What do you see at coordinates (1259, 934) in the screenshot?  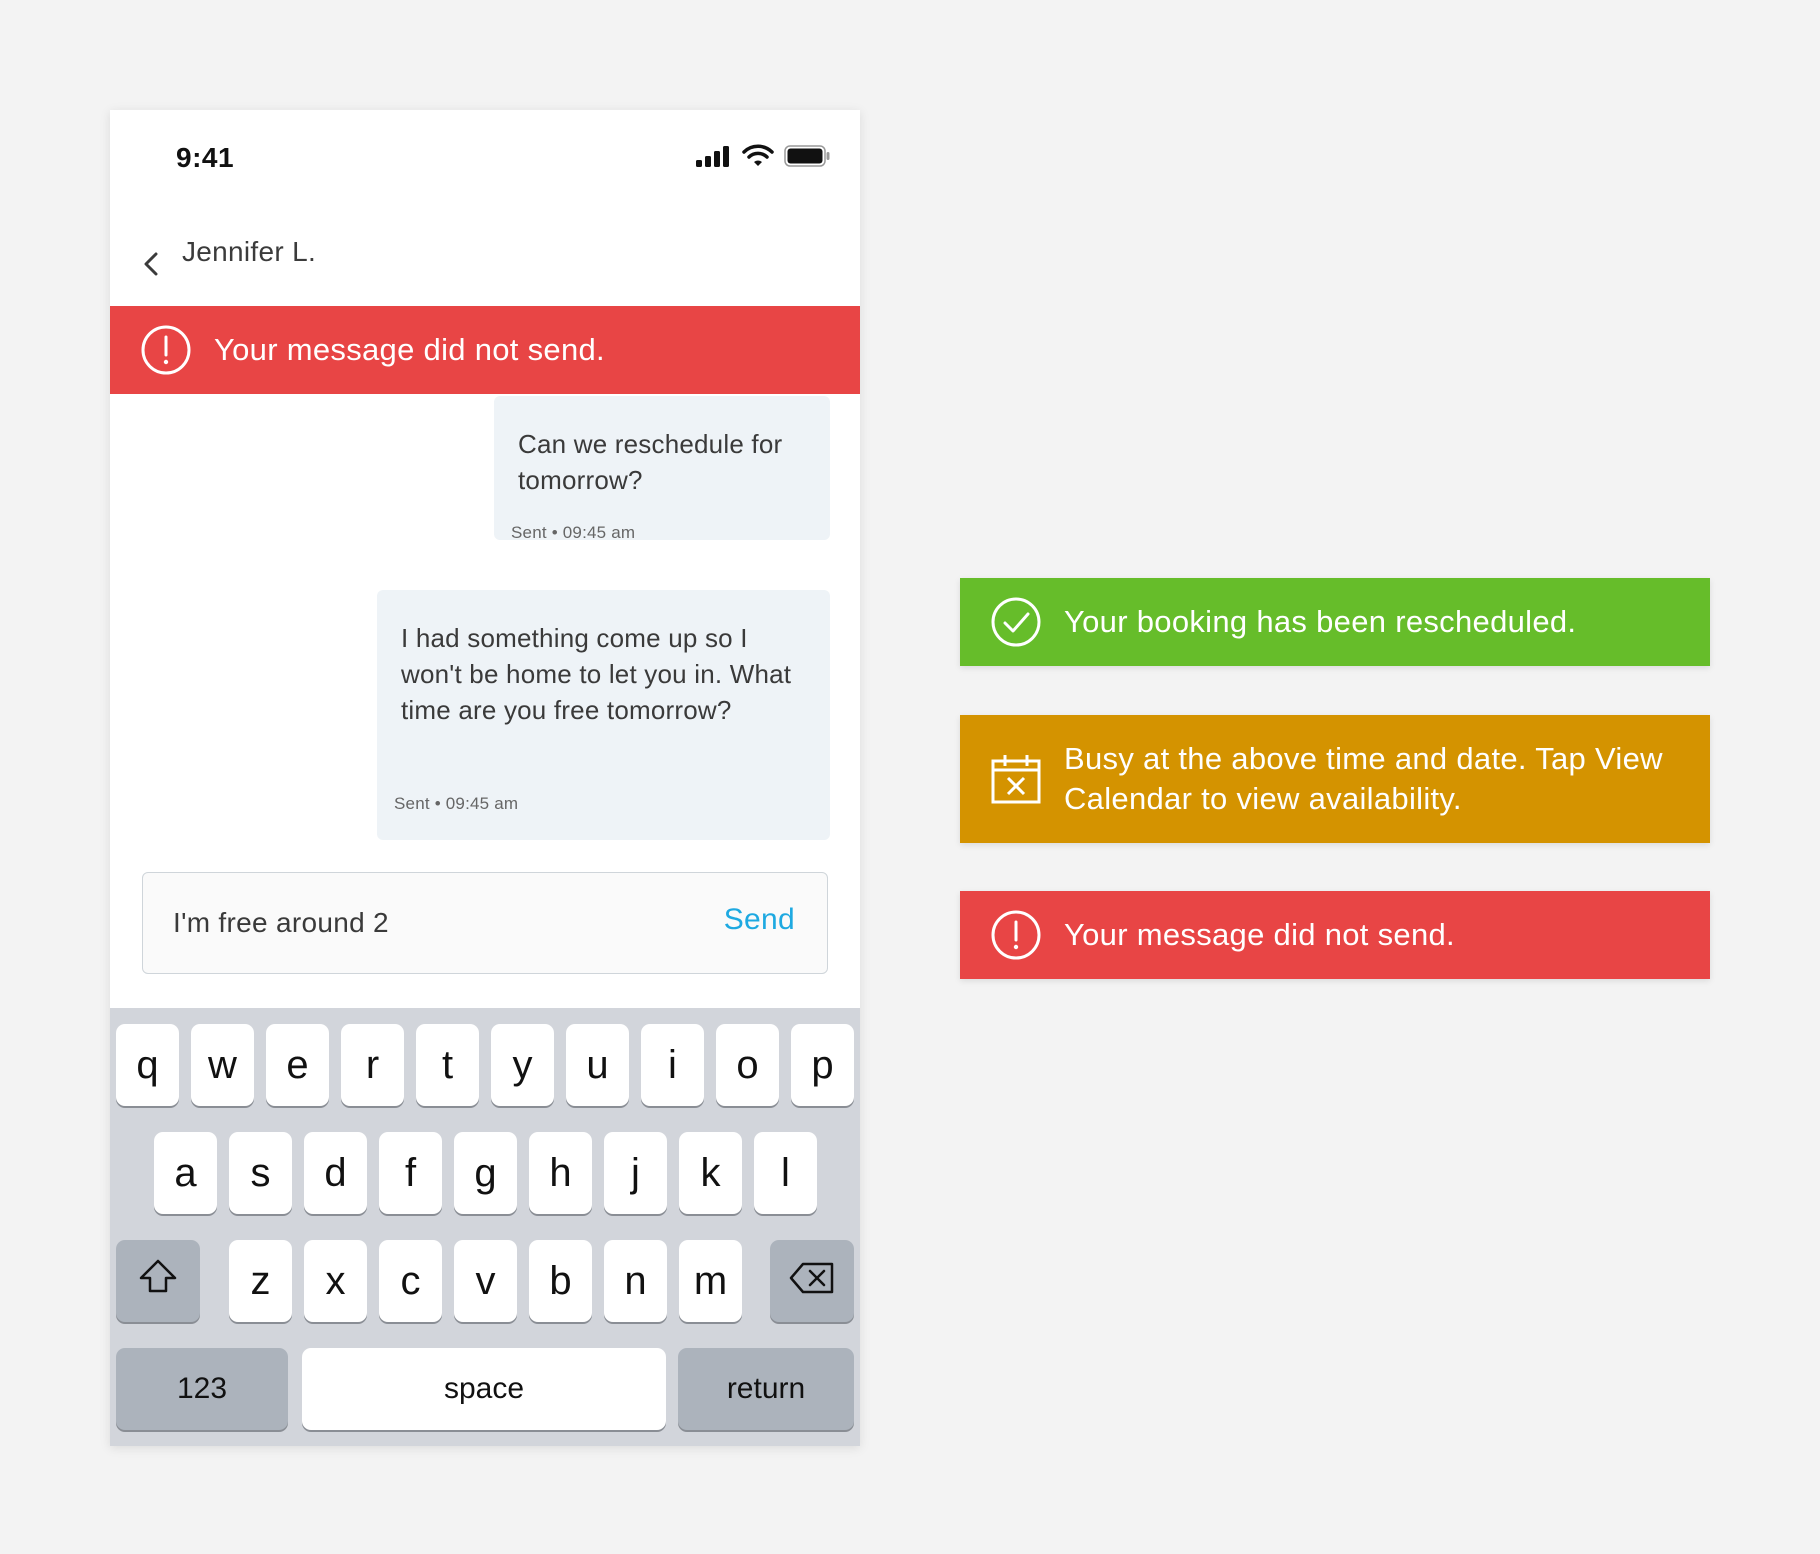 I see `error-toast-text: Your message did not send.` at bounding box center [1259, 934].